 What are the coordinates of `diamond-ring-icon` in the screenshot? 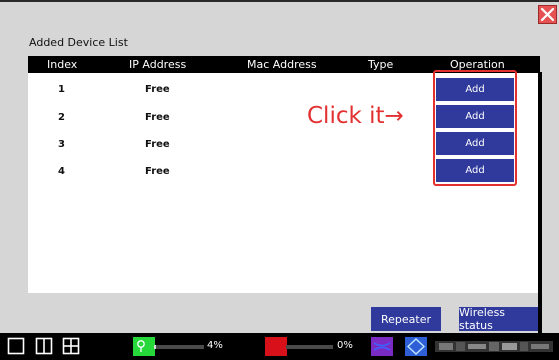 It's located at (416, 346).